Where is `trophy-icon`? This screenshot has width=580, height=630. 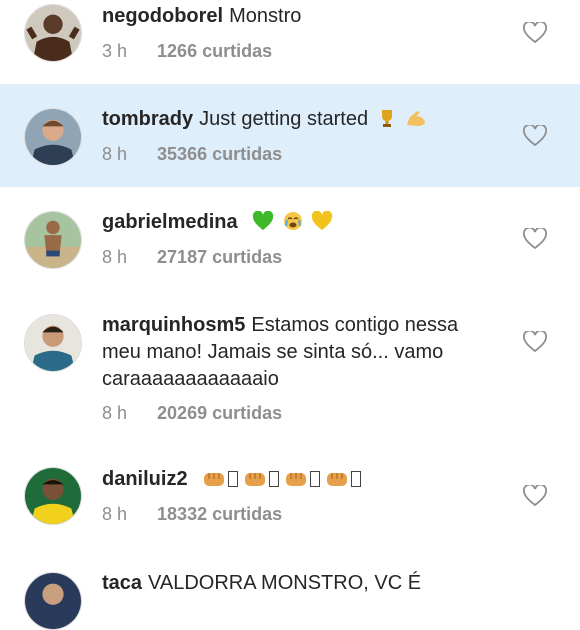
trophy-icon is located at coordinates (387, 122).